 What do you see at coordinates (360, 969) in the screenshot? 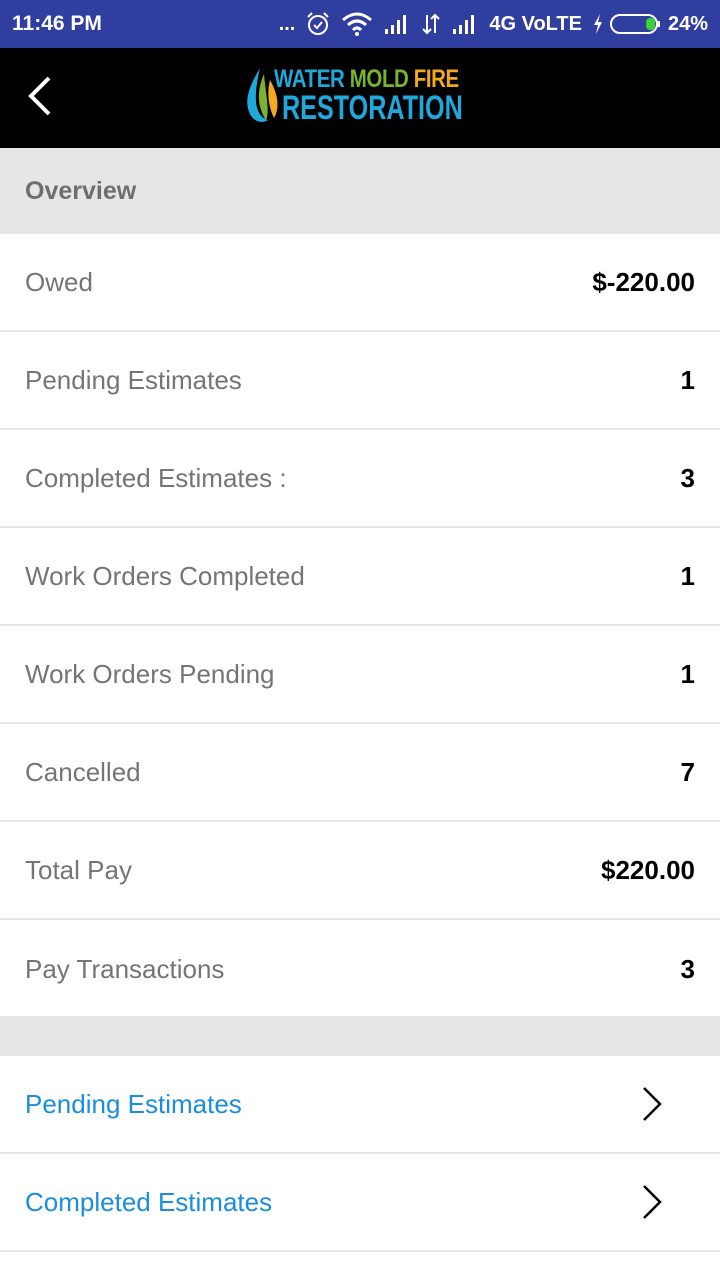
I see `stat-row-pay-transactions: Pay Transactions 3` at bounding box center [360, 969].